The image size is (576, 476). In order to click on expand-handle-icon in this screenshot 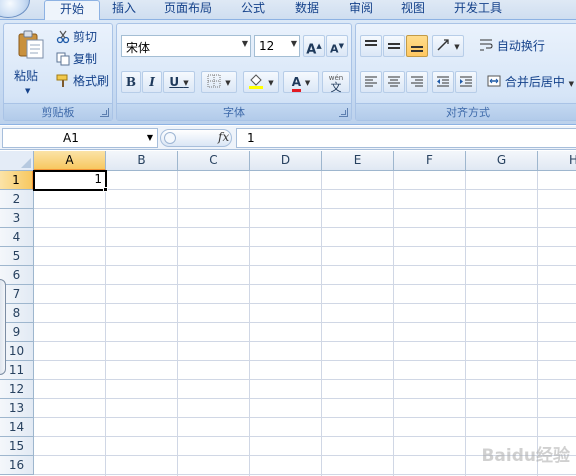, I will do `click(170, 138)`.